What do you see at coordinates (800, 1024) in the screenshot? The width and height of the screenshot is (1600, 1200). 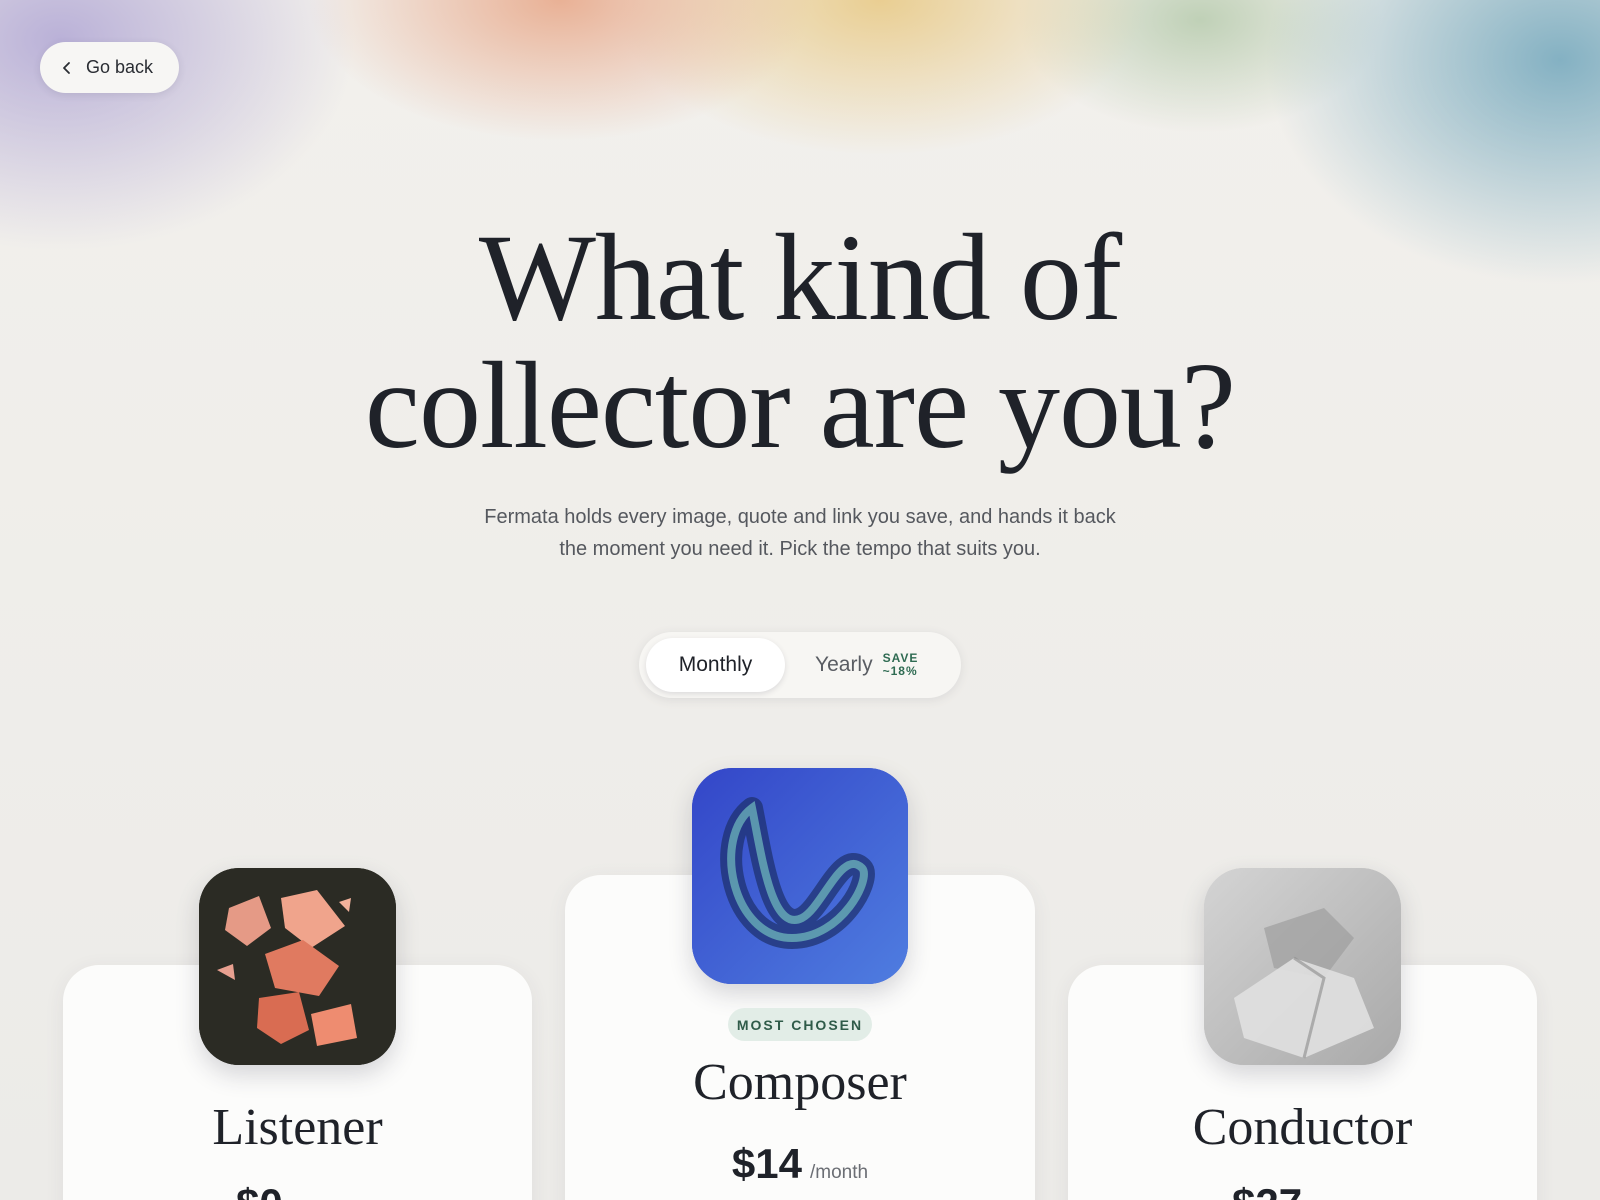 I see `most-chosen-badge: MOST CHOSEN` at bounding box center [800, 1024].